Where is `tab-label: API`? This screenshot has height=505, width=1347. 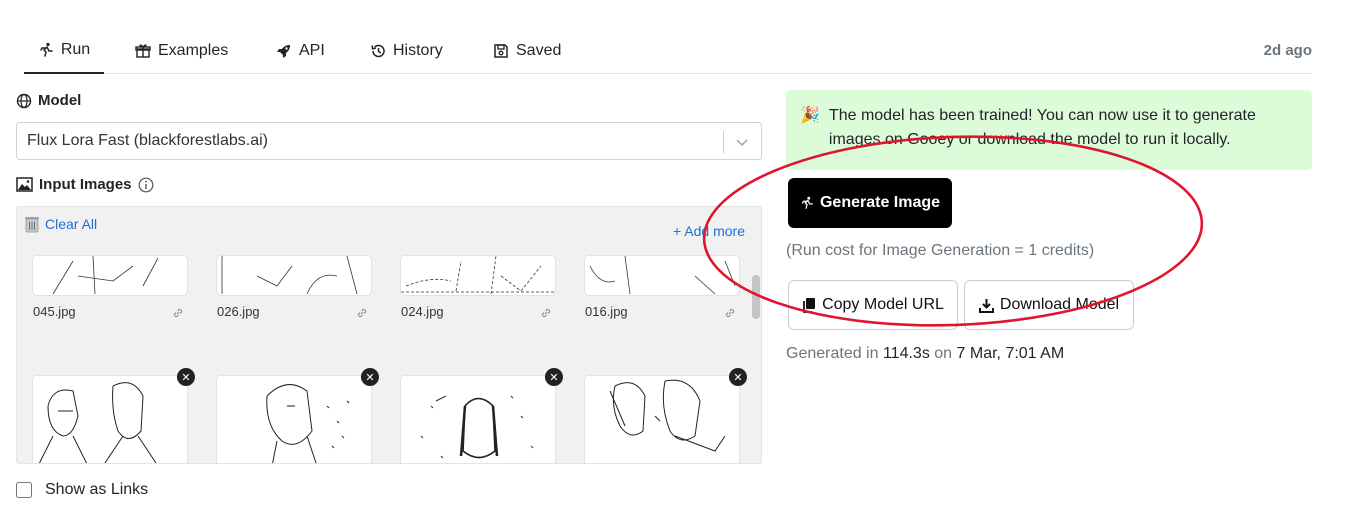
tab-label: API is located at coordinates (312, 50).